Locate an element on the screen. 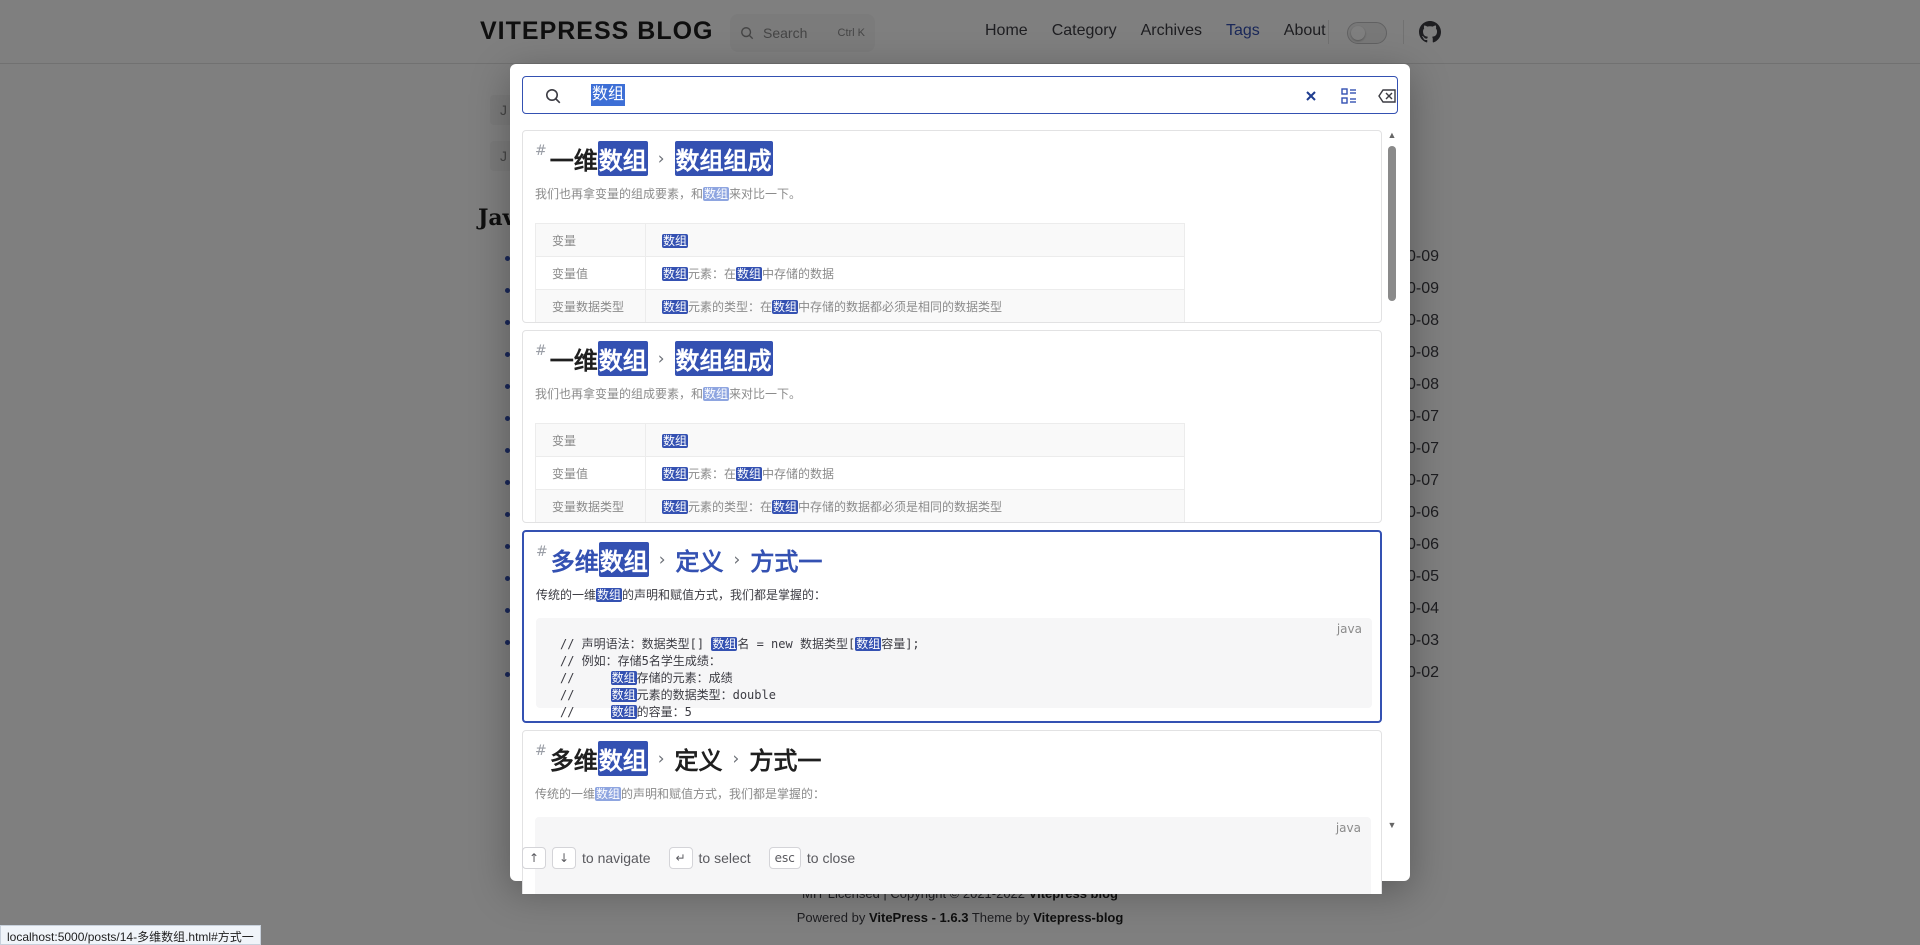 The height and width of the screenshot is (945, 1920). clear-icon is located at coordinates (1311, 96).